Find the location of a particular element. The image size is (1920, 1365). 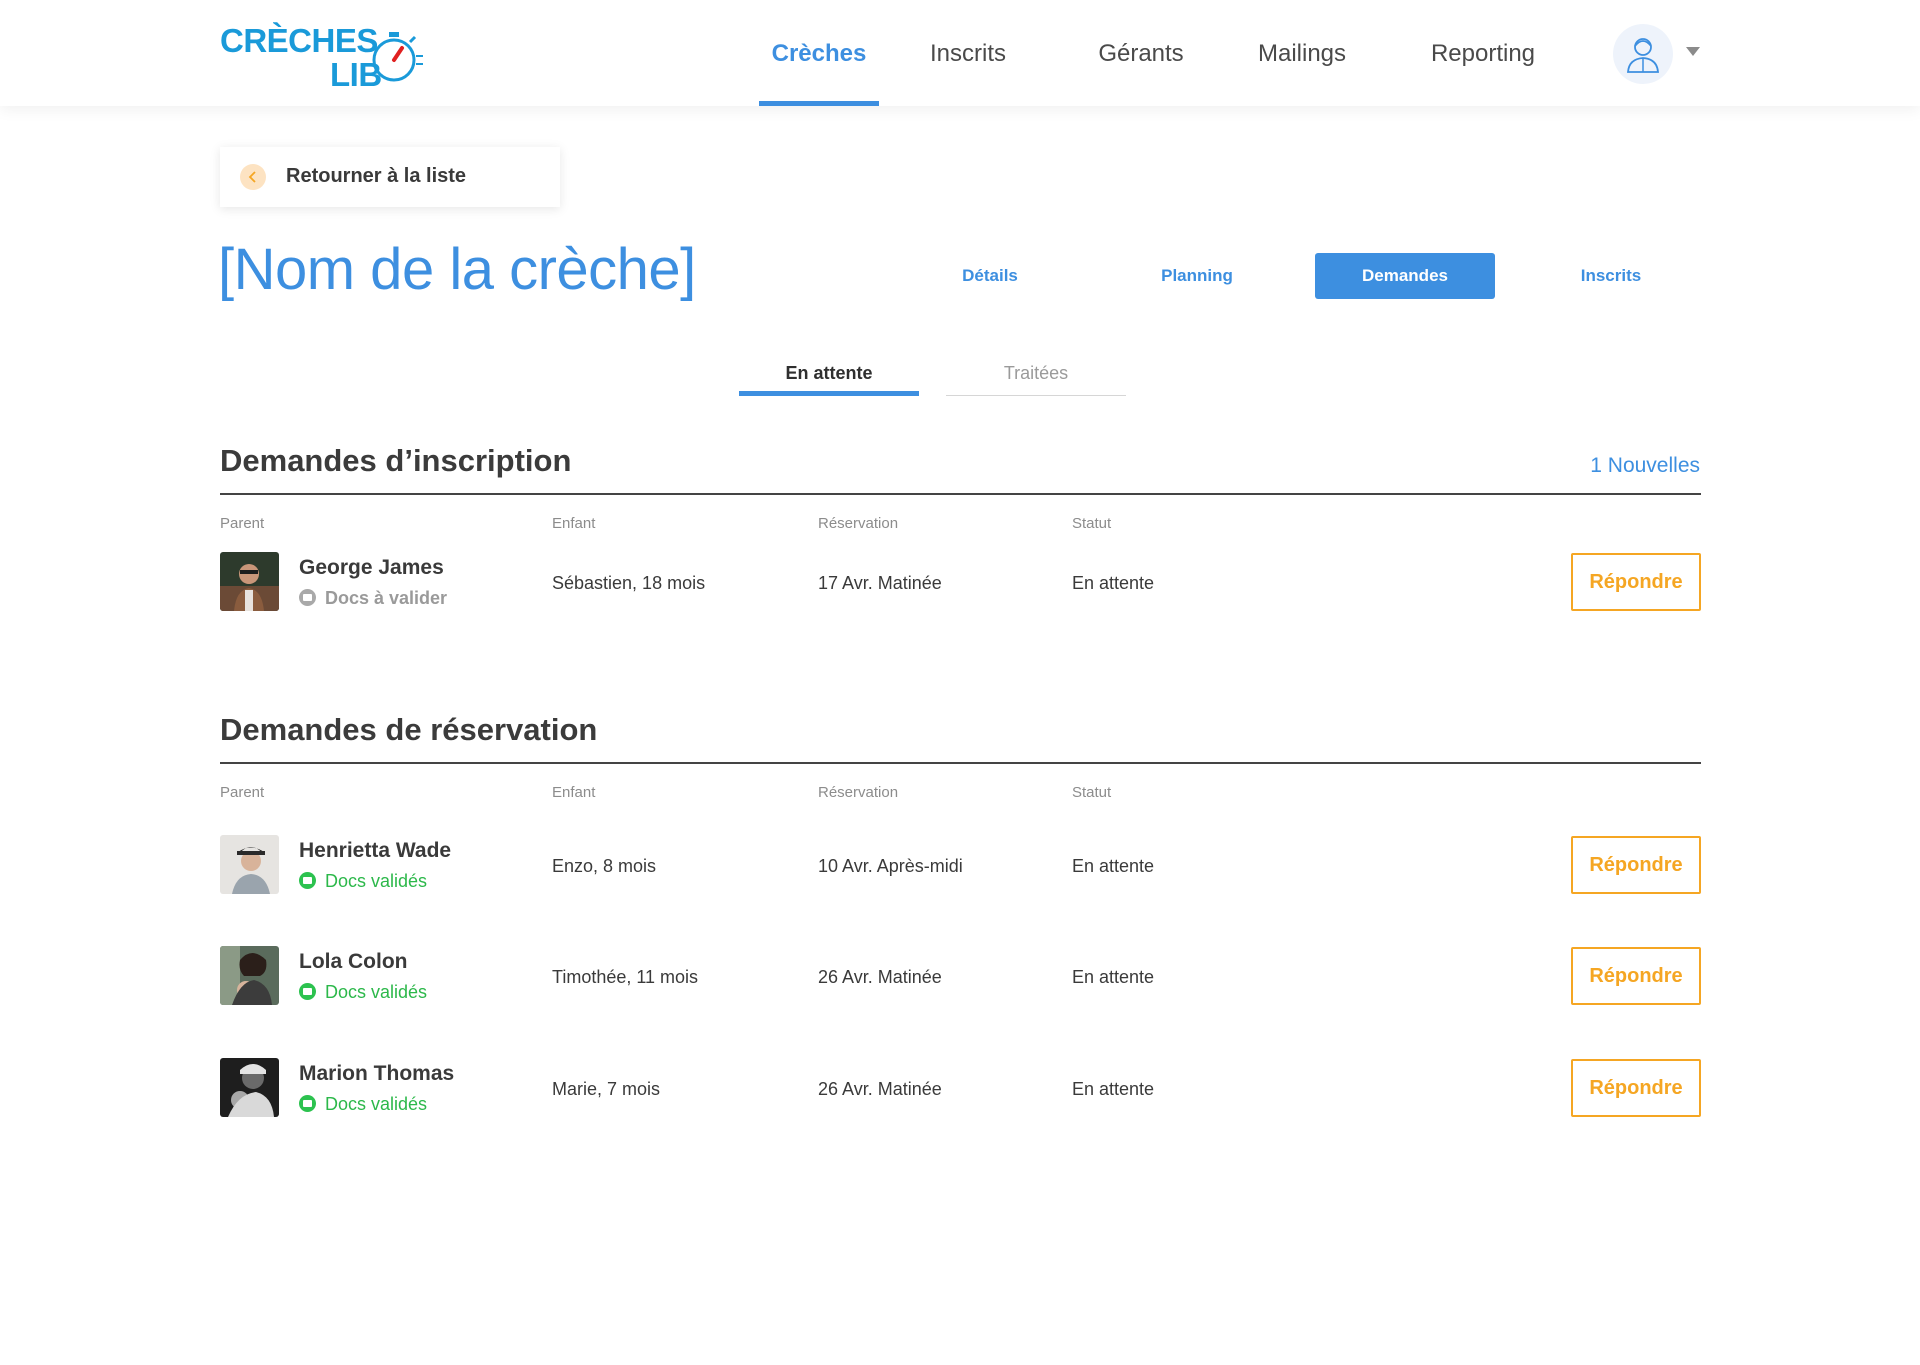

new-requests-count: 1 Nouvelles is located at coordinates (1645, 466).